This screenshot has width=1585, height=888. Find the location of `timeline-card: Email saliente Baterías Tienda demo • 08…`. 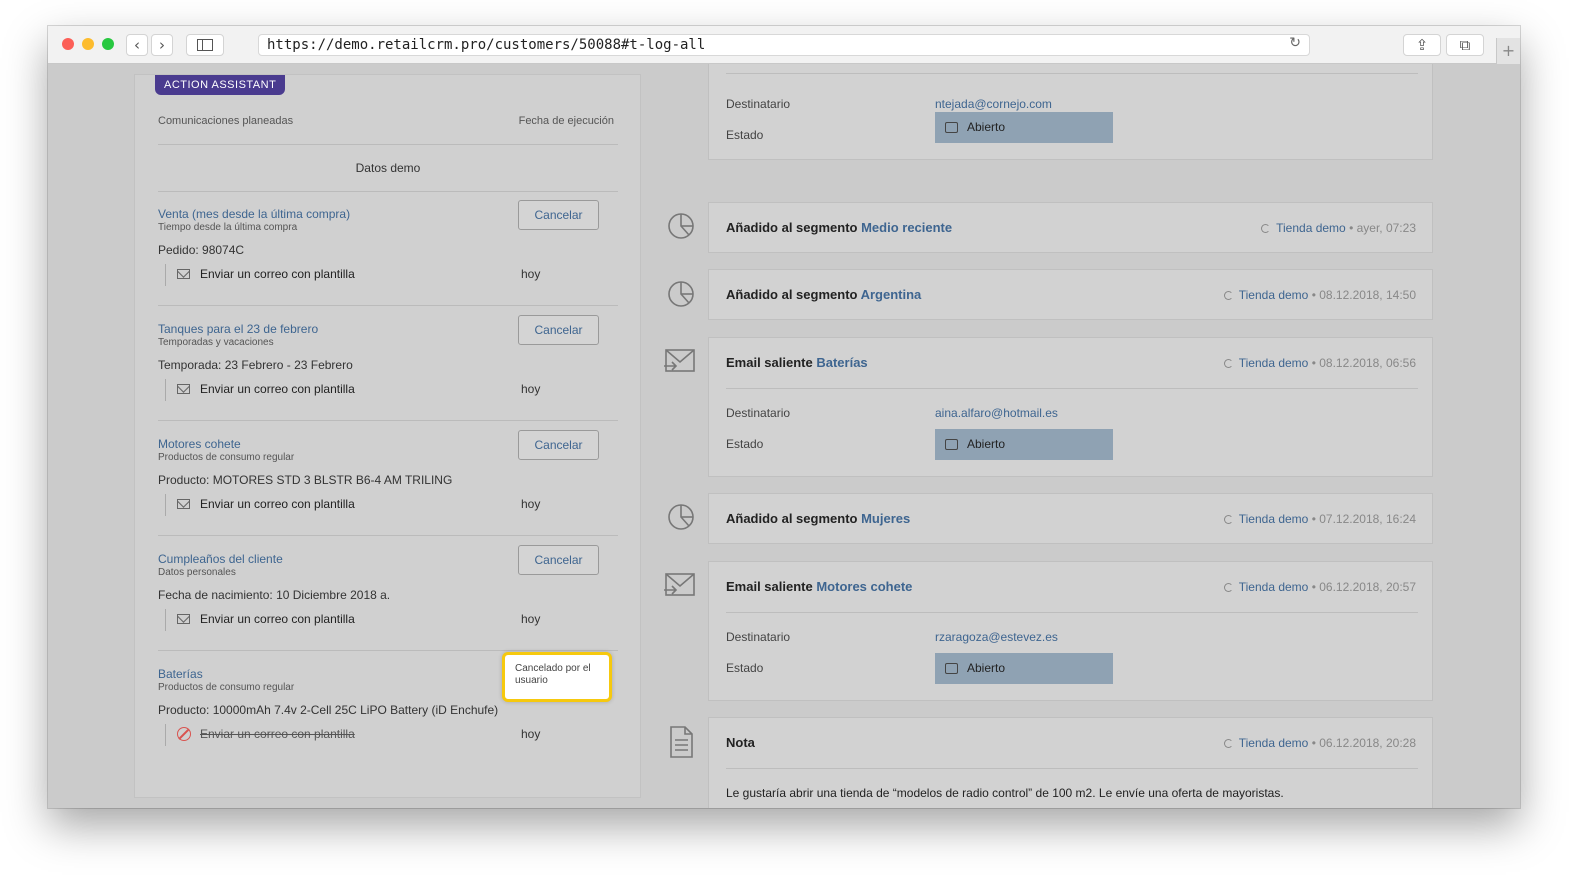

timeline-card: Email saliente Baterías Tienda demo • 08… is located at coordinates (1070, 407).